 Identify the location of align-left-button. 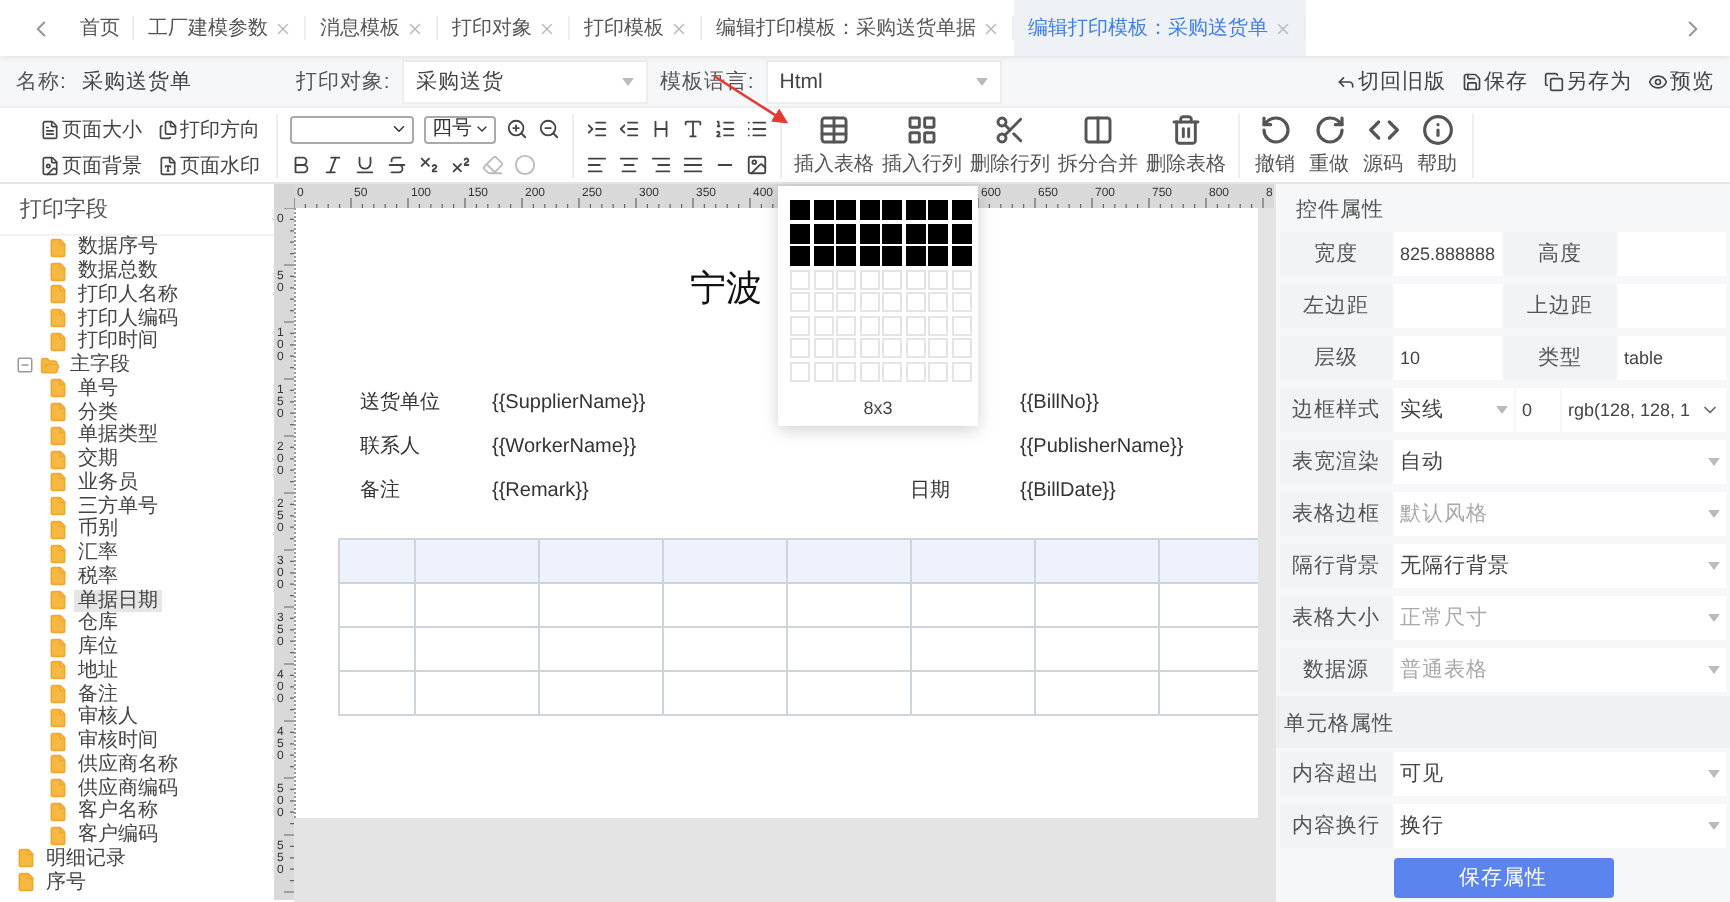
(597, 165).